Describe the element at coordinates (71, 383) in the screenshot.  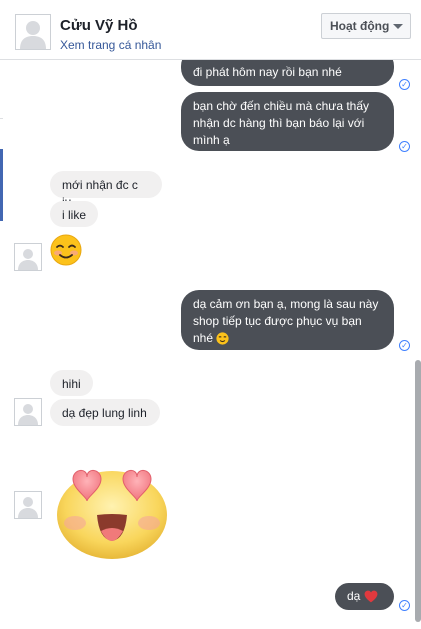
I see `incoming-message: hihi` at that location.